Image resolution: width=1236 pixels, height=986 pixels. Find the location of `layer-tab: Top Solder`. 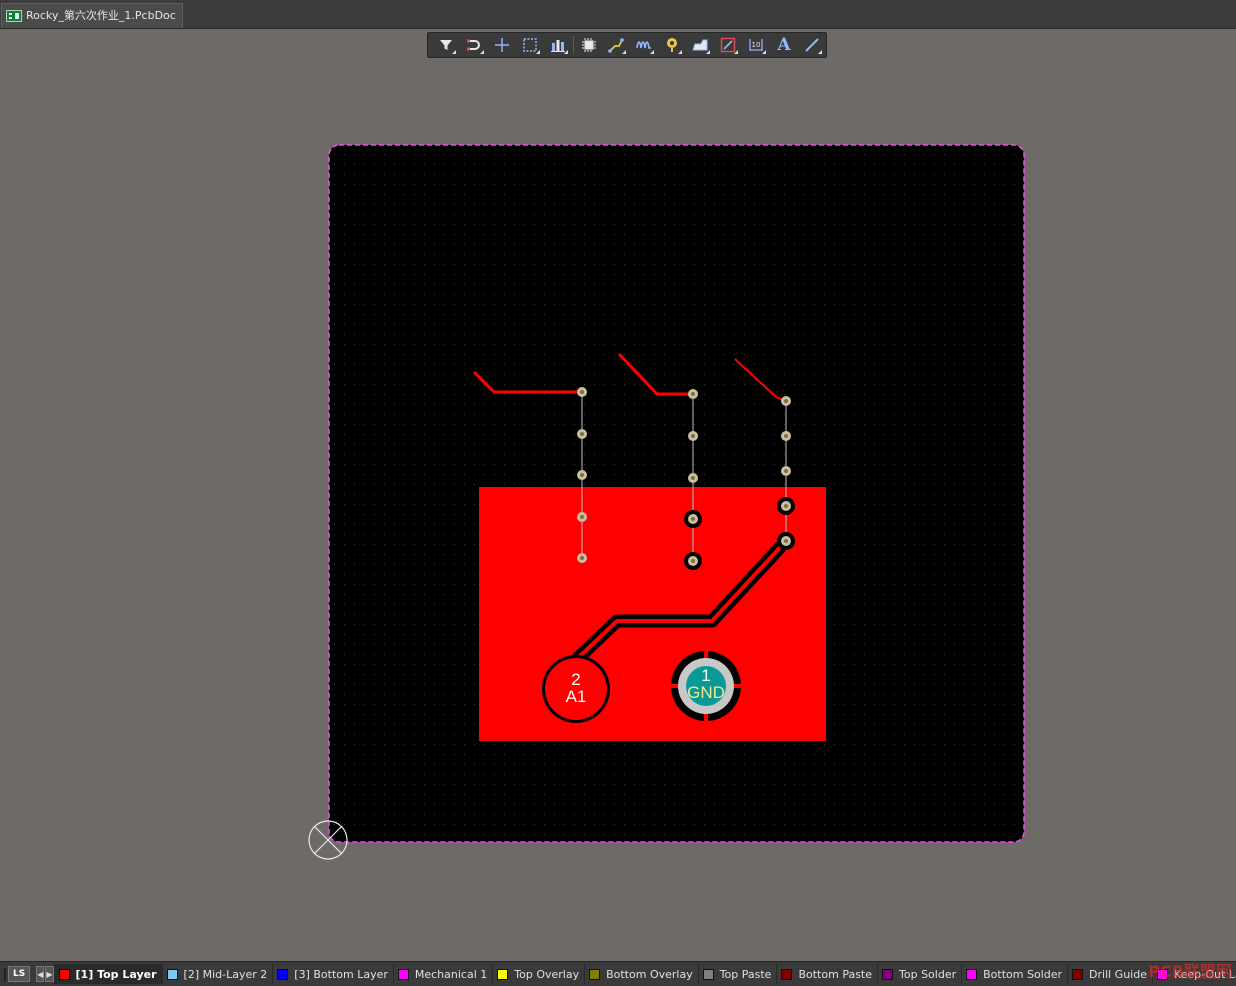

layer-tab: Top Solder is located at coordinates (919, 974).